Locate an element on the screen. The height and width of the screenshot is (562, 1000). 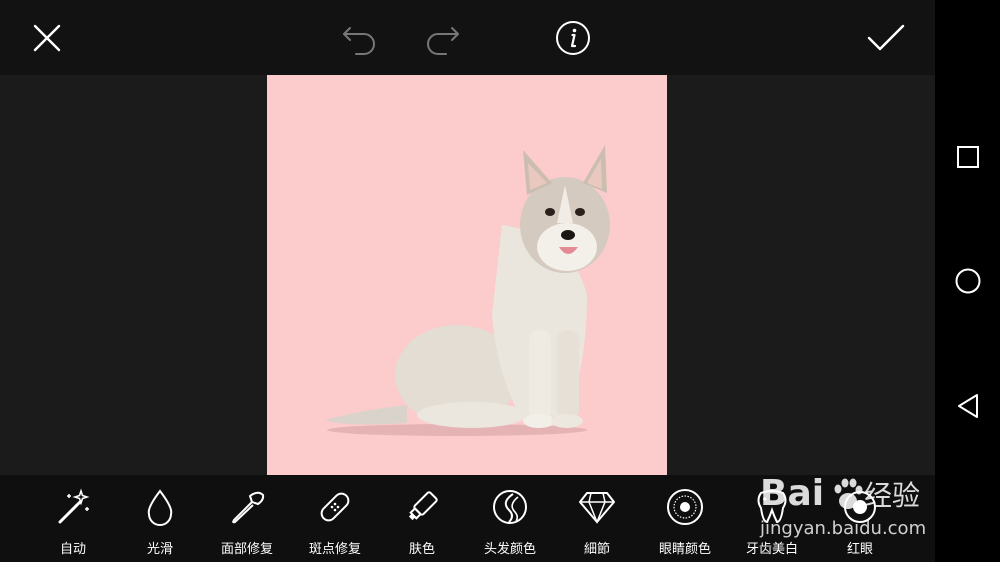
tool-label: 斑点修复 is located at coordinates (334, 549).